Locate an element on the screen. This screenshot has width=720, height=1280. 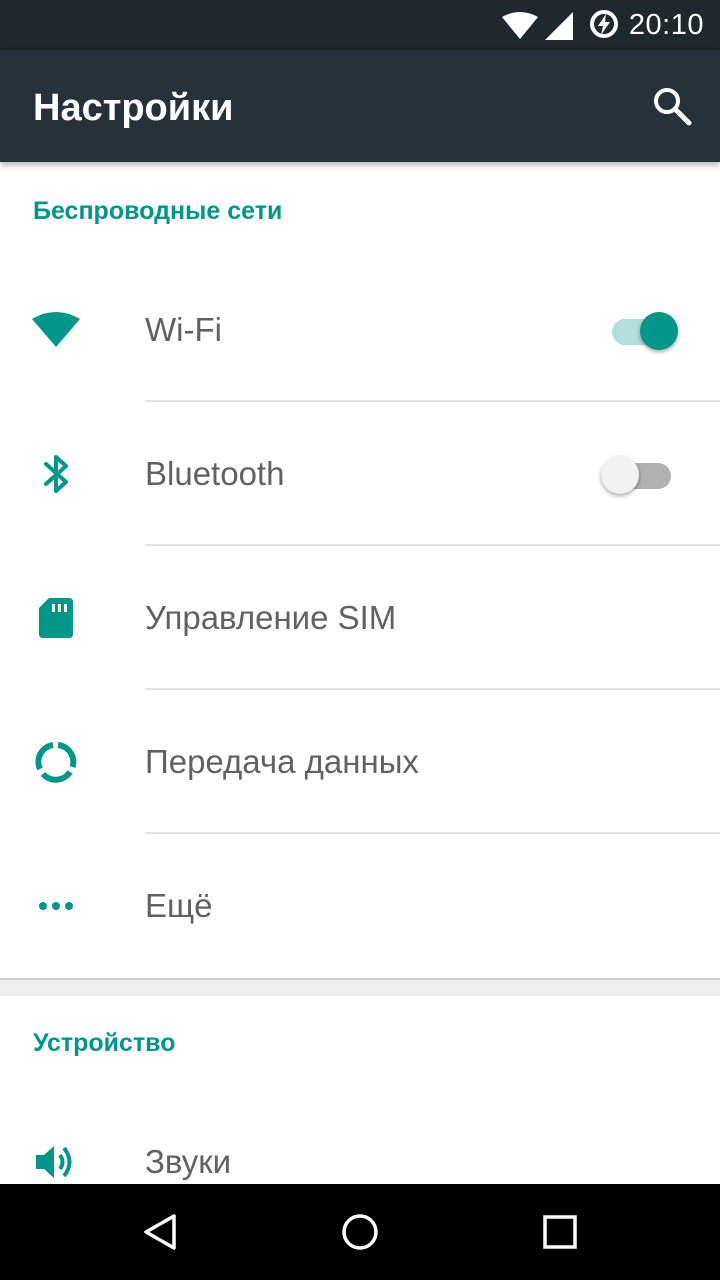
search-icon is located at coordinates (672, 106).